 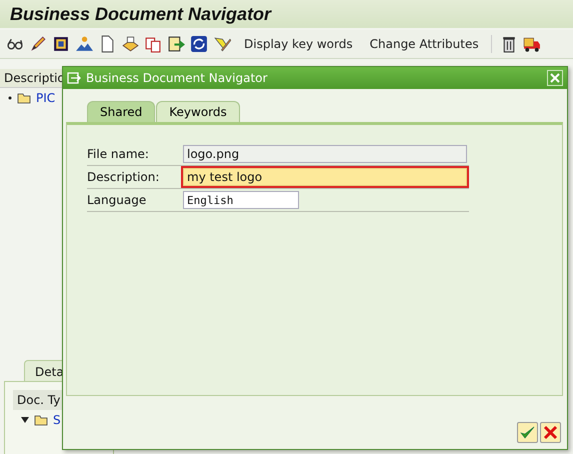 What do you see at coordinates (117, 200) in the screenshot?
I see `field-label: Language` at bounding box center [117, 200].